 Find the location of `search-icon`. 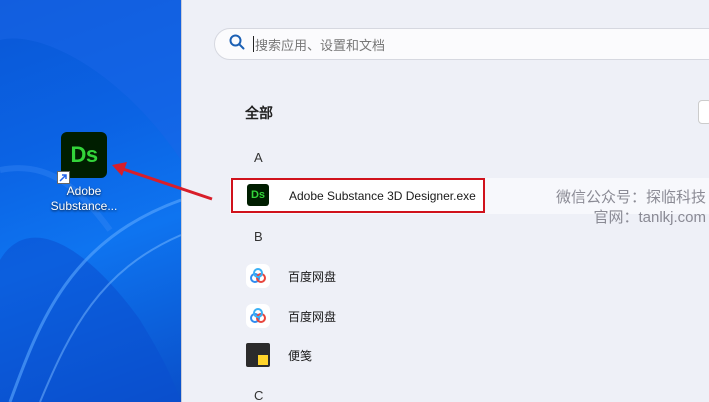

search-icon is located at coordinates (237, 44).